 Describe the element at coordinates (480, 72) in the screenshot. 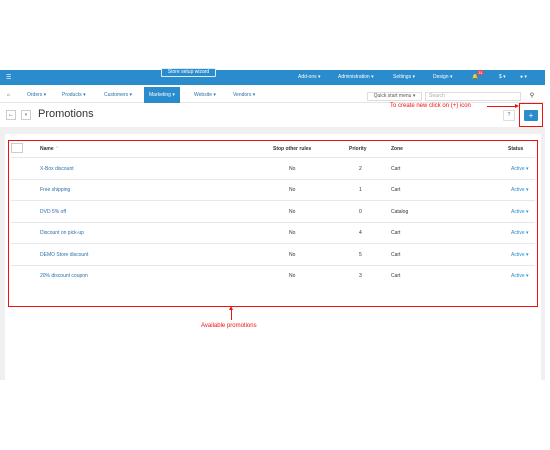

I see `notification-badge: 31` at that location.